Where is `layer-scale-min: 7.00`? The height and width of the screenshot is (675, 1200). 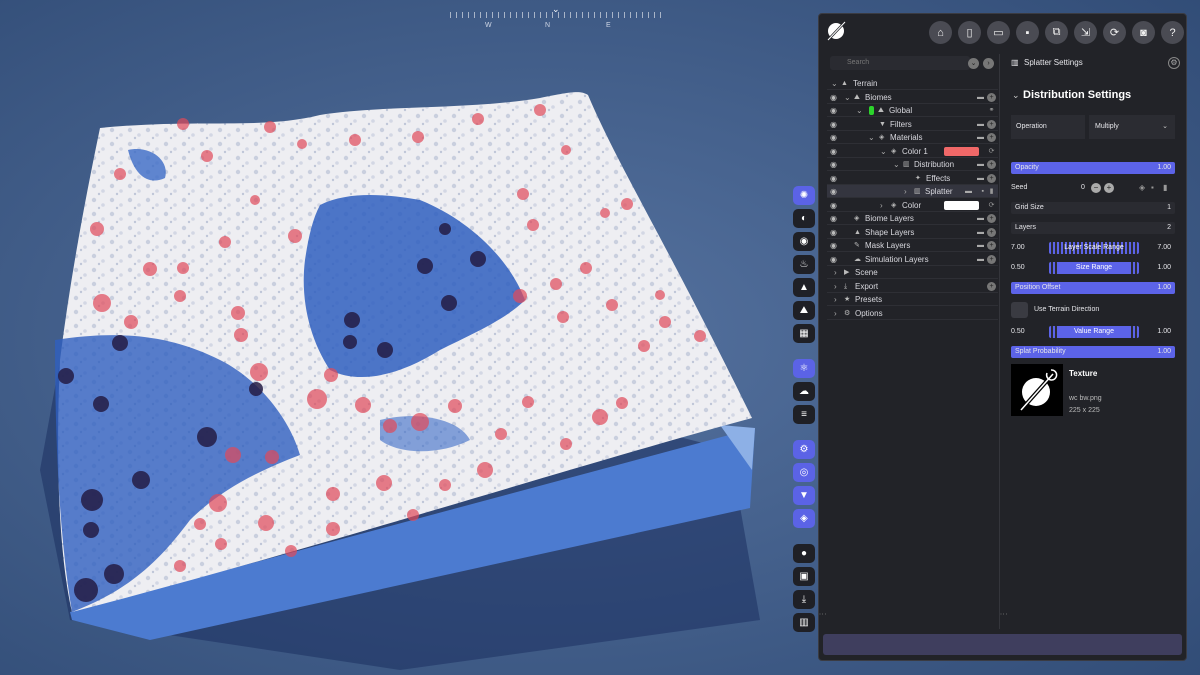 layer-scale-min: 7.00 is located at coordinates (1018, 248).